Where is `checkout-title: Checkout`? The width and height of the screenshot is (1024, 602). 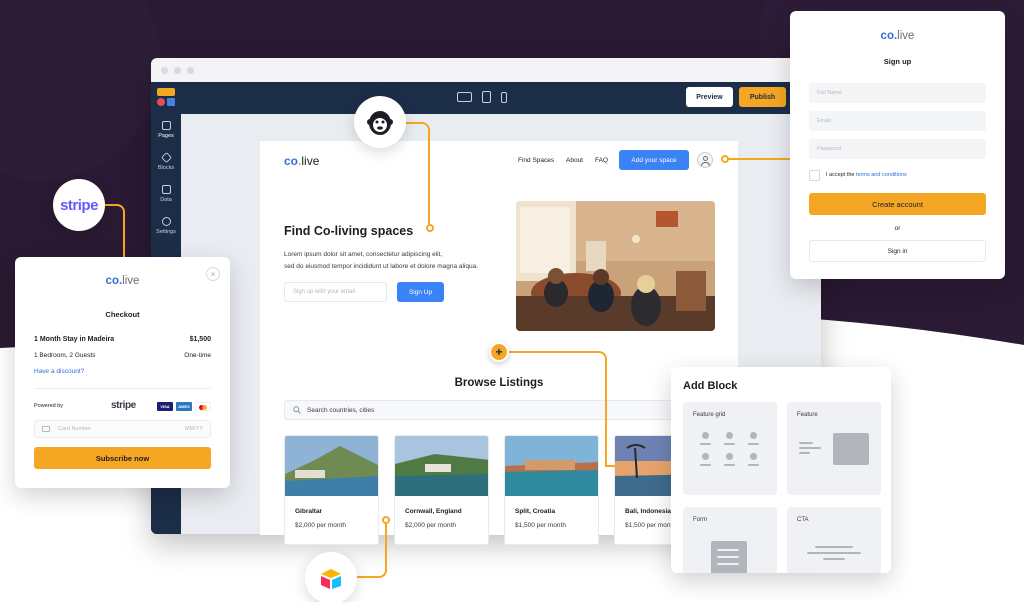
checkout-title: Checkout is located at coordinates (122, 314).